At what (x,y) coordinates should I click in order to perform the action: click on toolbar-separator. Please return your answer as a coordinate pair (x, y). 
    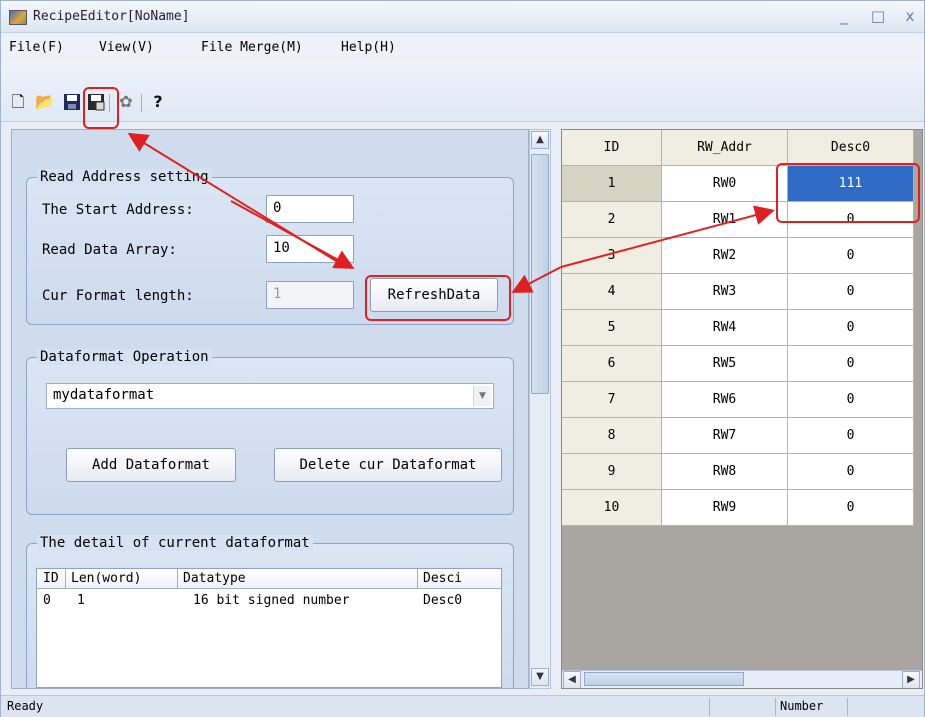
    Looking at the image, I should click on (141, 103).